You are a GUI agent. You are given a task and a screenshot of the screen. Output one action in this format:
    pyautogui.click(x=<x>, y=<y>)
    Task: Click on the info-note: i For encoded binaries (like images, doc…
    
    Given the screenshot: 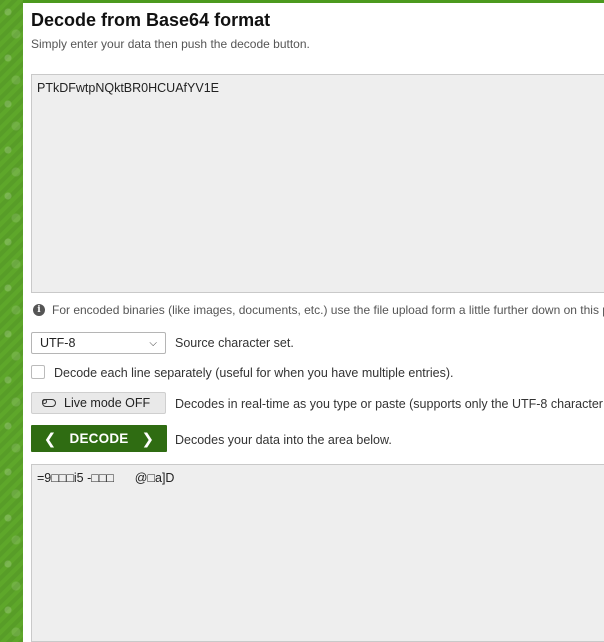 What is the action you would take?
    pyautogui.click(x=318, y=310)
    